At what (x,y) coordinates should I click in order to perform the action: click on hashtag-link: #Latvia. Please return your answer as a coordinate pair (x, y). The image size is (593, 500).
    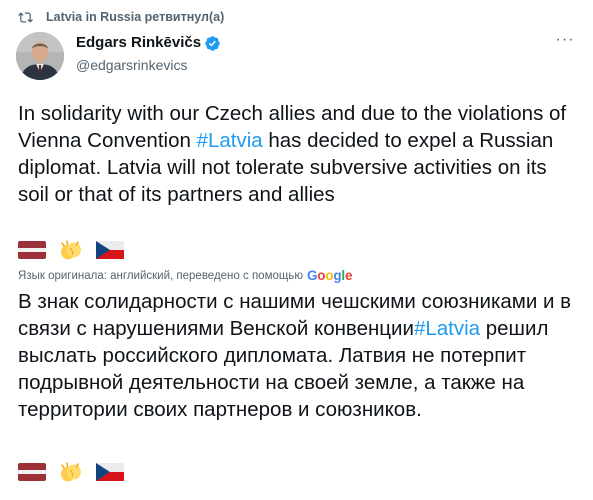
    Looking at the image, I should click on (230, 140).